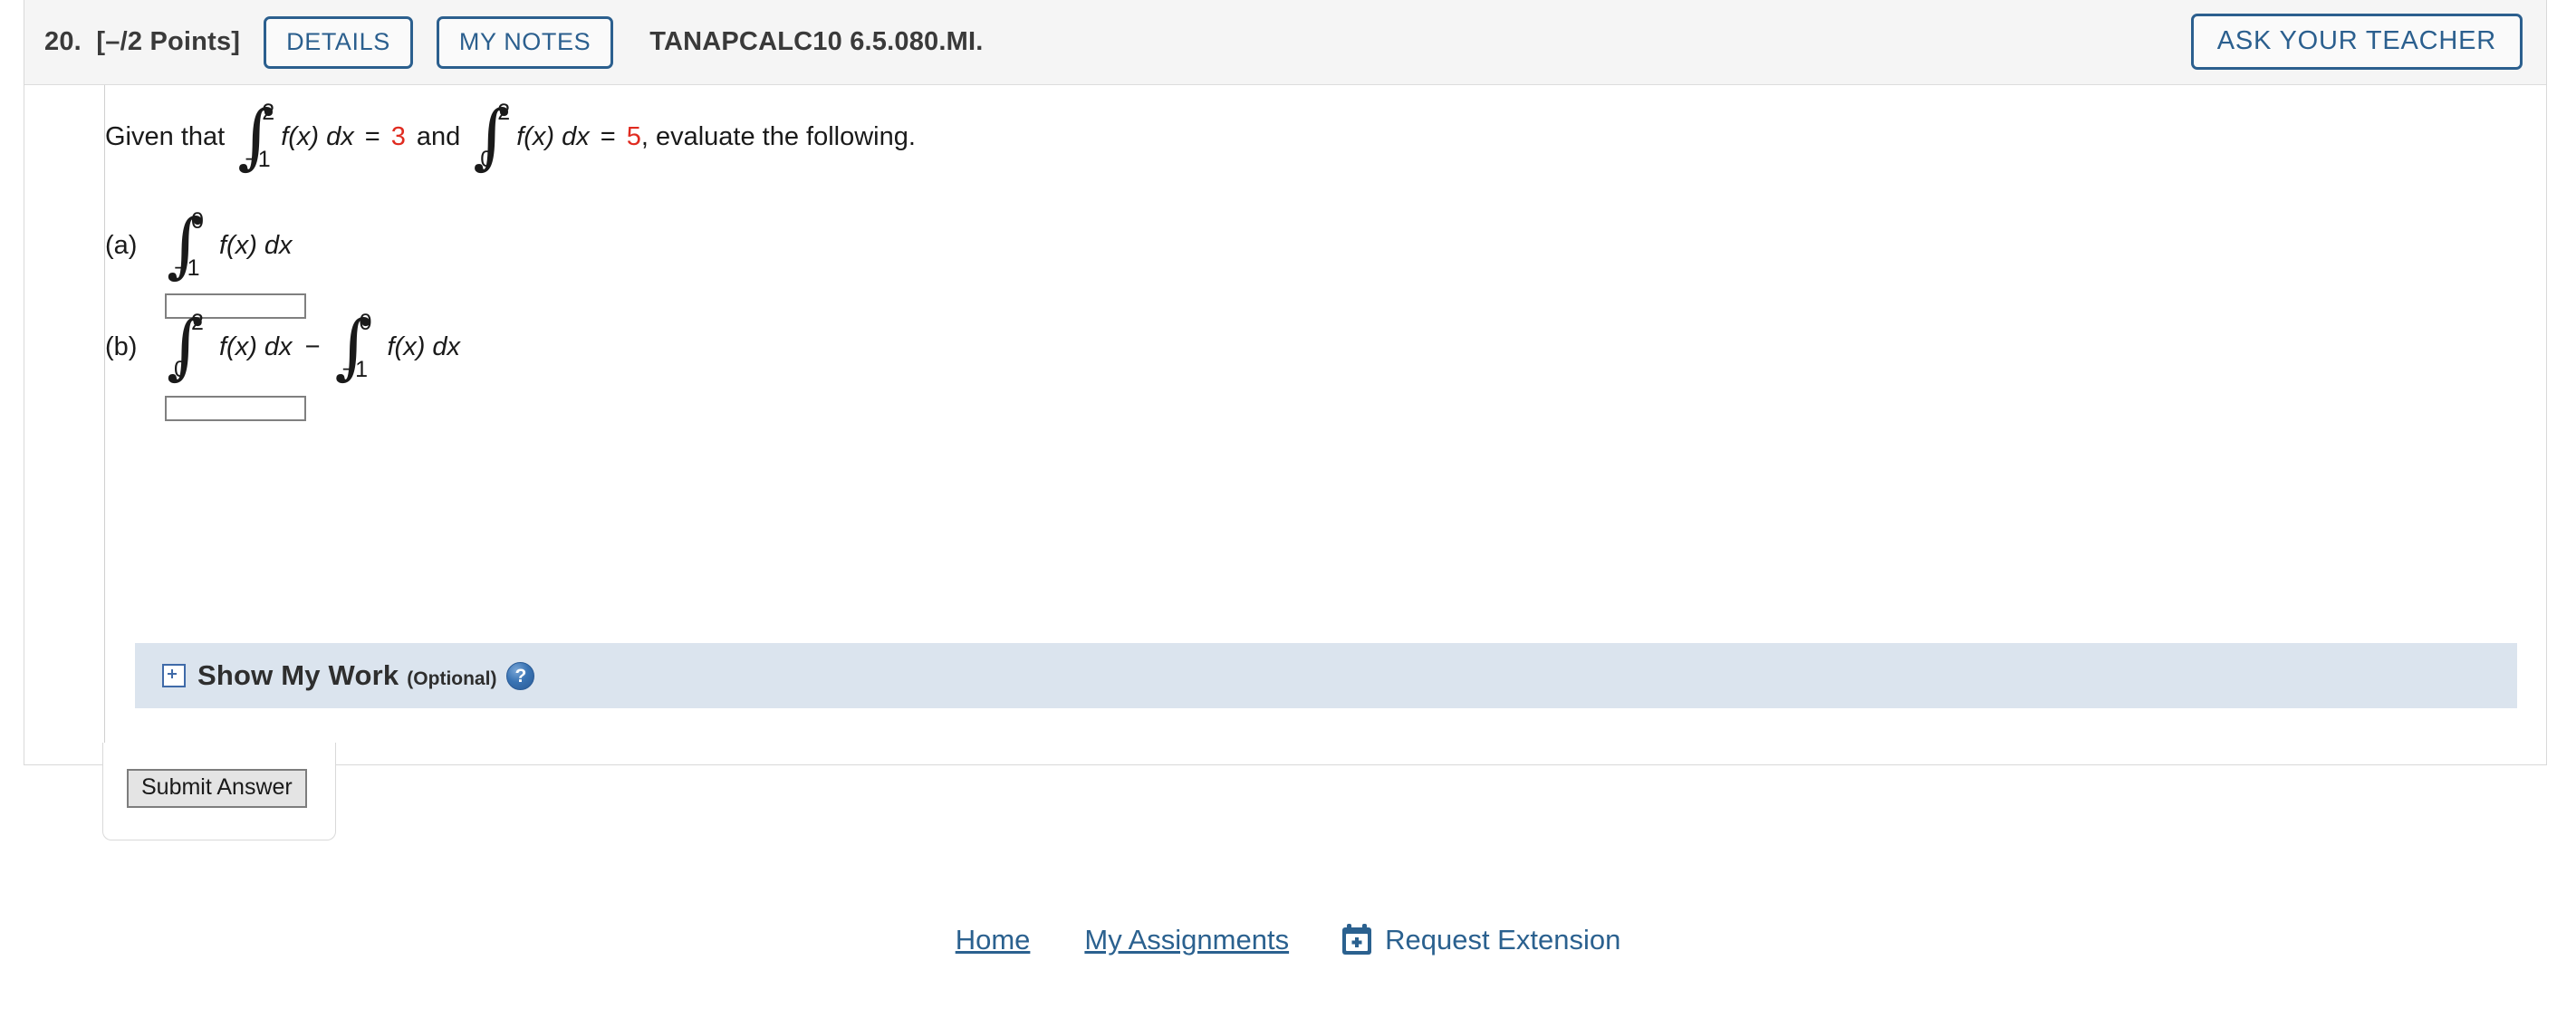 This screenshot has width=2576, height=1018. What do you see at coordinates (258, 160) in the screenshot?
I see `integral-1-lower-limit: −1` at bounding box center [258, 160].